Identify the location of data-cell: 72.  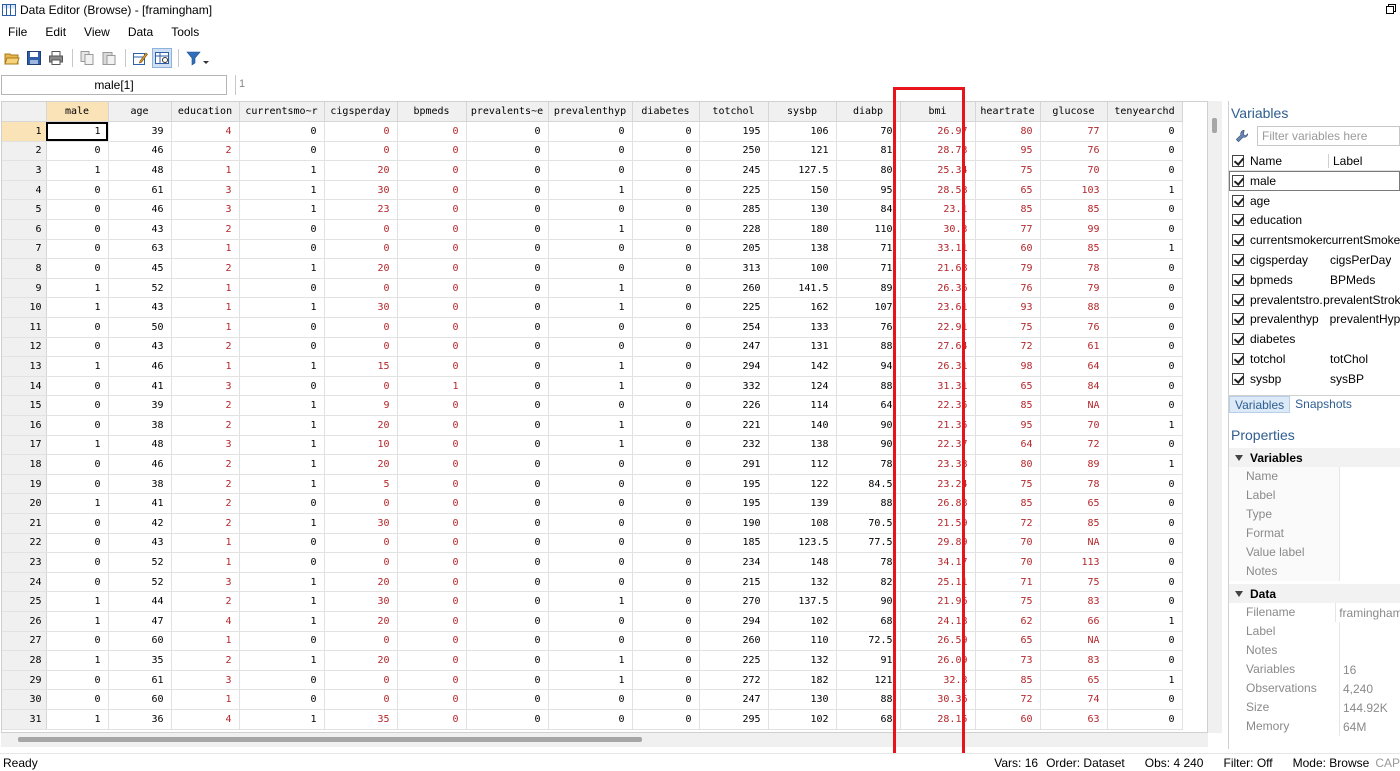
(1008, 347).